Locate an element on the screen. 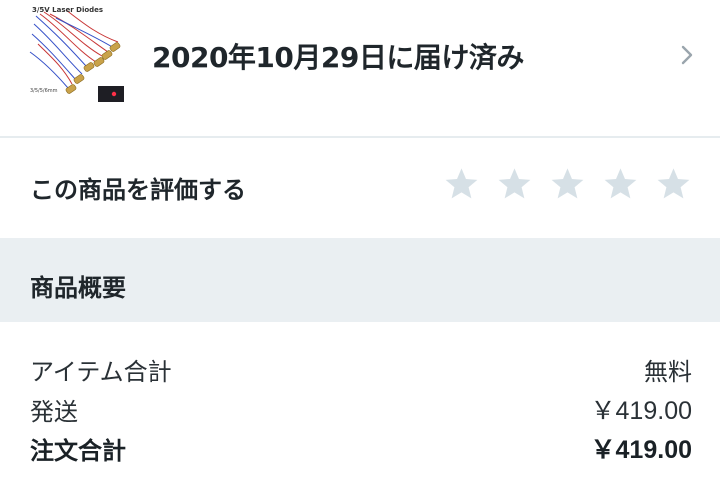  order-total-label: 注文合計 is located at coordinates (78, 450).